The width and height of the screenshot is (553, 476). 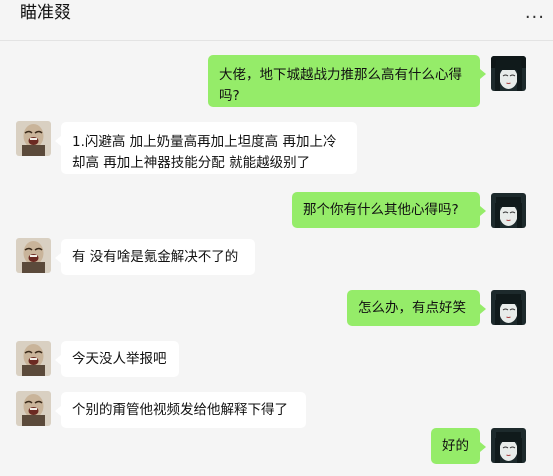 I want to click on message-bubble-received: 今天没人举报吧, so click(x=117, y=359).